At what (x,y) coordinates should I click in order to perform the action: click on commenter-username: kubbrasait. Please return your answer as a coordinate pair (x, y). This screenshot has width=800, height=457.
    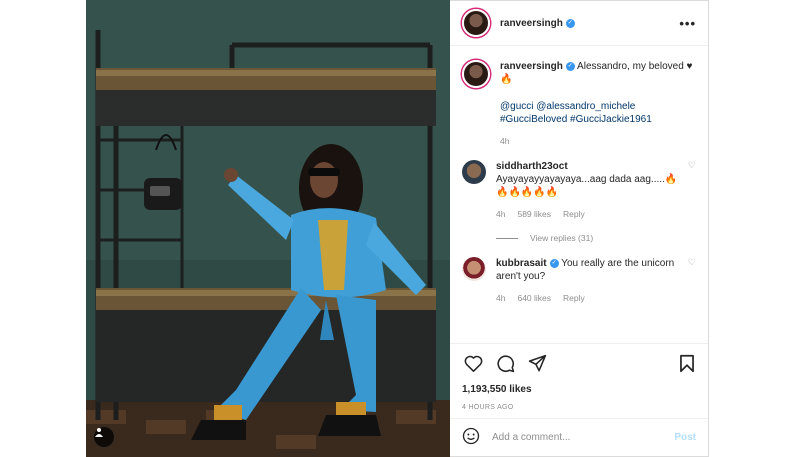
    Looking at the image, I should click on (521, 263).